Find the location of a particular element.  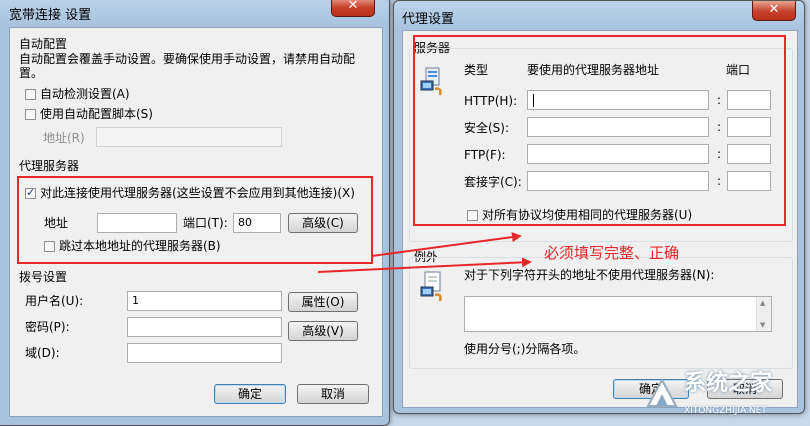

watermark-brand: 系统之家 is located at coordinates (728, 383).